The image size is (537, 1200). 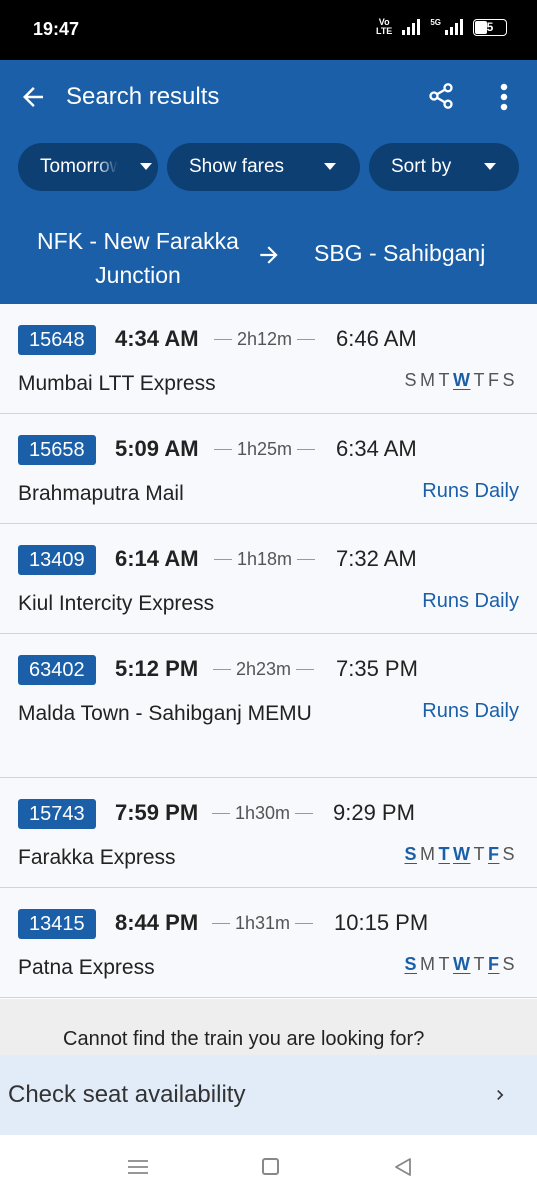 I want to click on duration: 1h30m, so click(x=263, y=813).